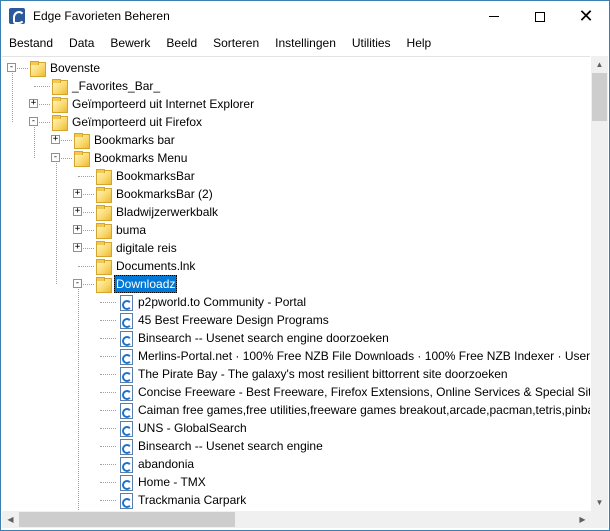 This screenshot has height=531, width=610. What do you see at coordinates (181, 43) in the screenshot?
I see `menu-beeld: Beeld` at bounding box center [181, 43].